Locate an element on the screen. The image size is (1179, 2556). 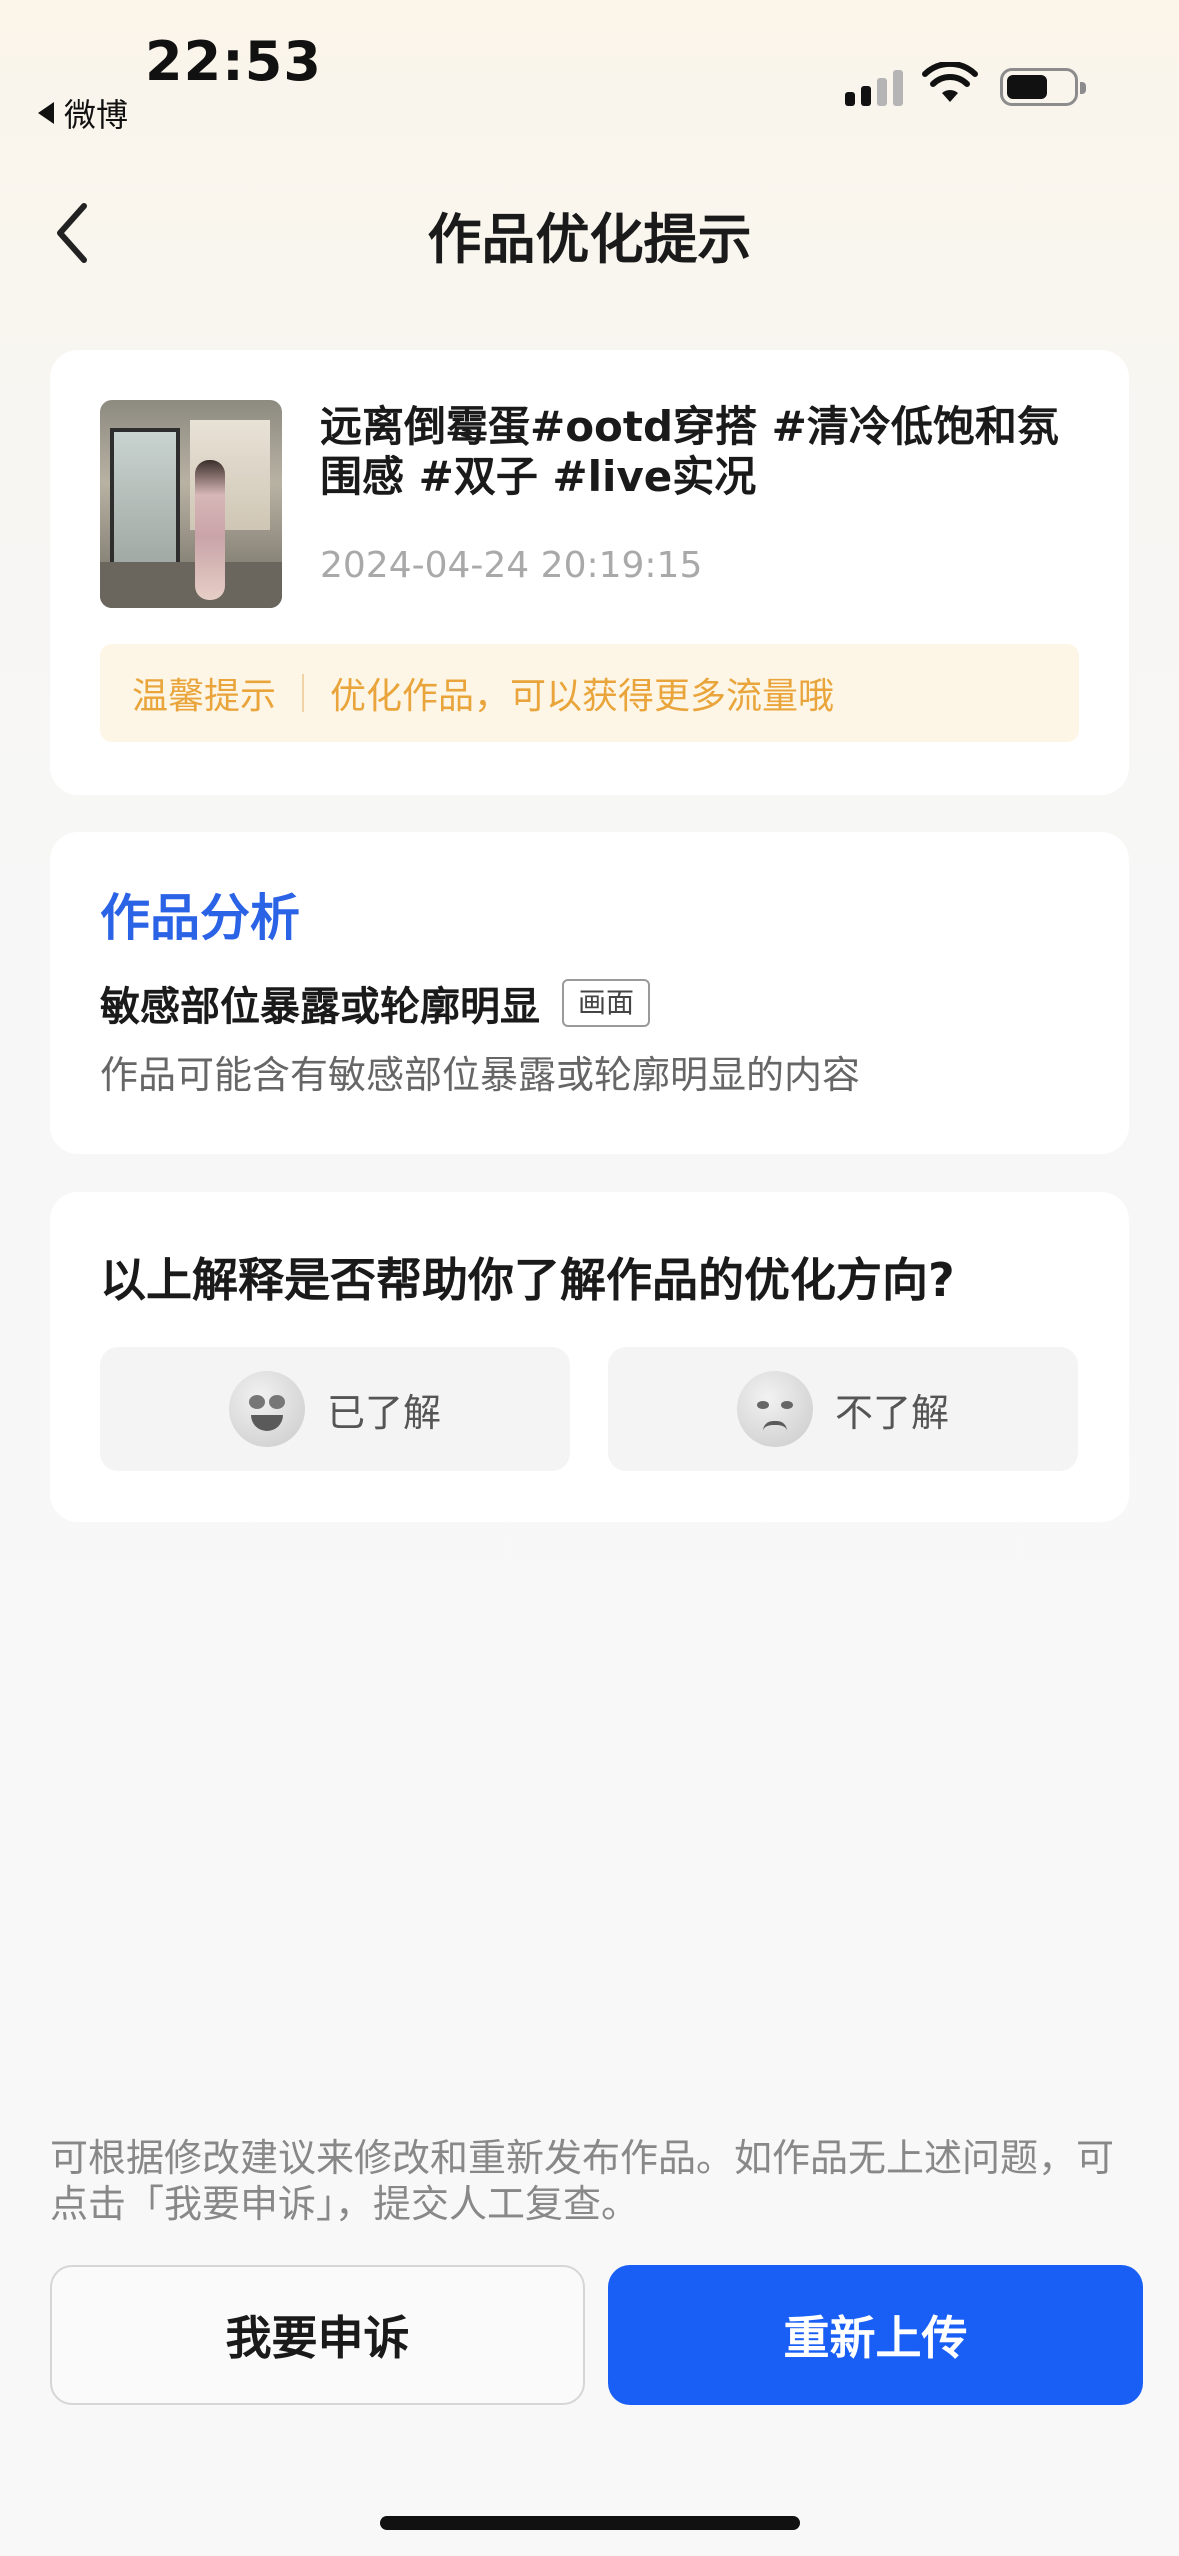
wifi-icon is located at coordinates (950, 82).